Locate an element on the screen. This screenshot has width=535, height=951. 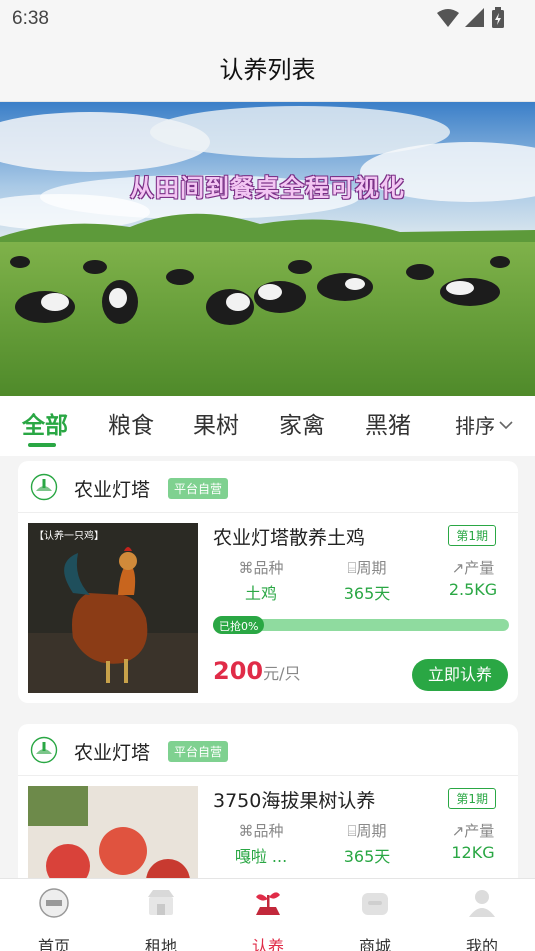
sort-dropdown: 排序 is located at coordinates (484, 424).